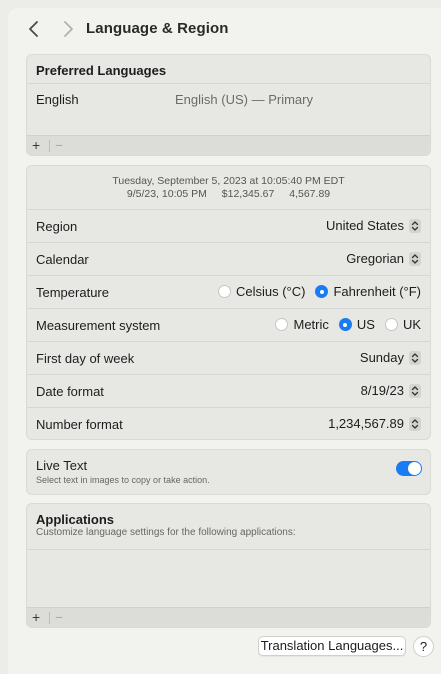 The image size is (441, 674). Describe the element at coordinates (364, 225) in the screenshot. I see `region-value: United States` at that location.